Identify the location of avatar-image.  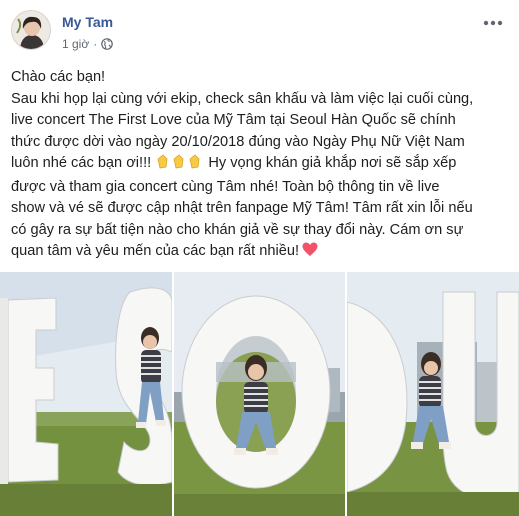
(31, 30).